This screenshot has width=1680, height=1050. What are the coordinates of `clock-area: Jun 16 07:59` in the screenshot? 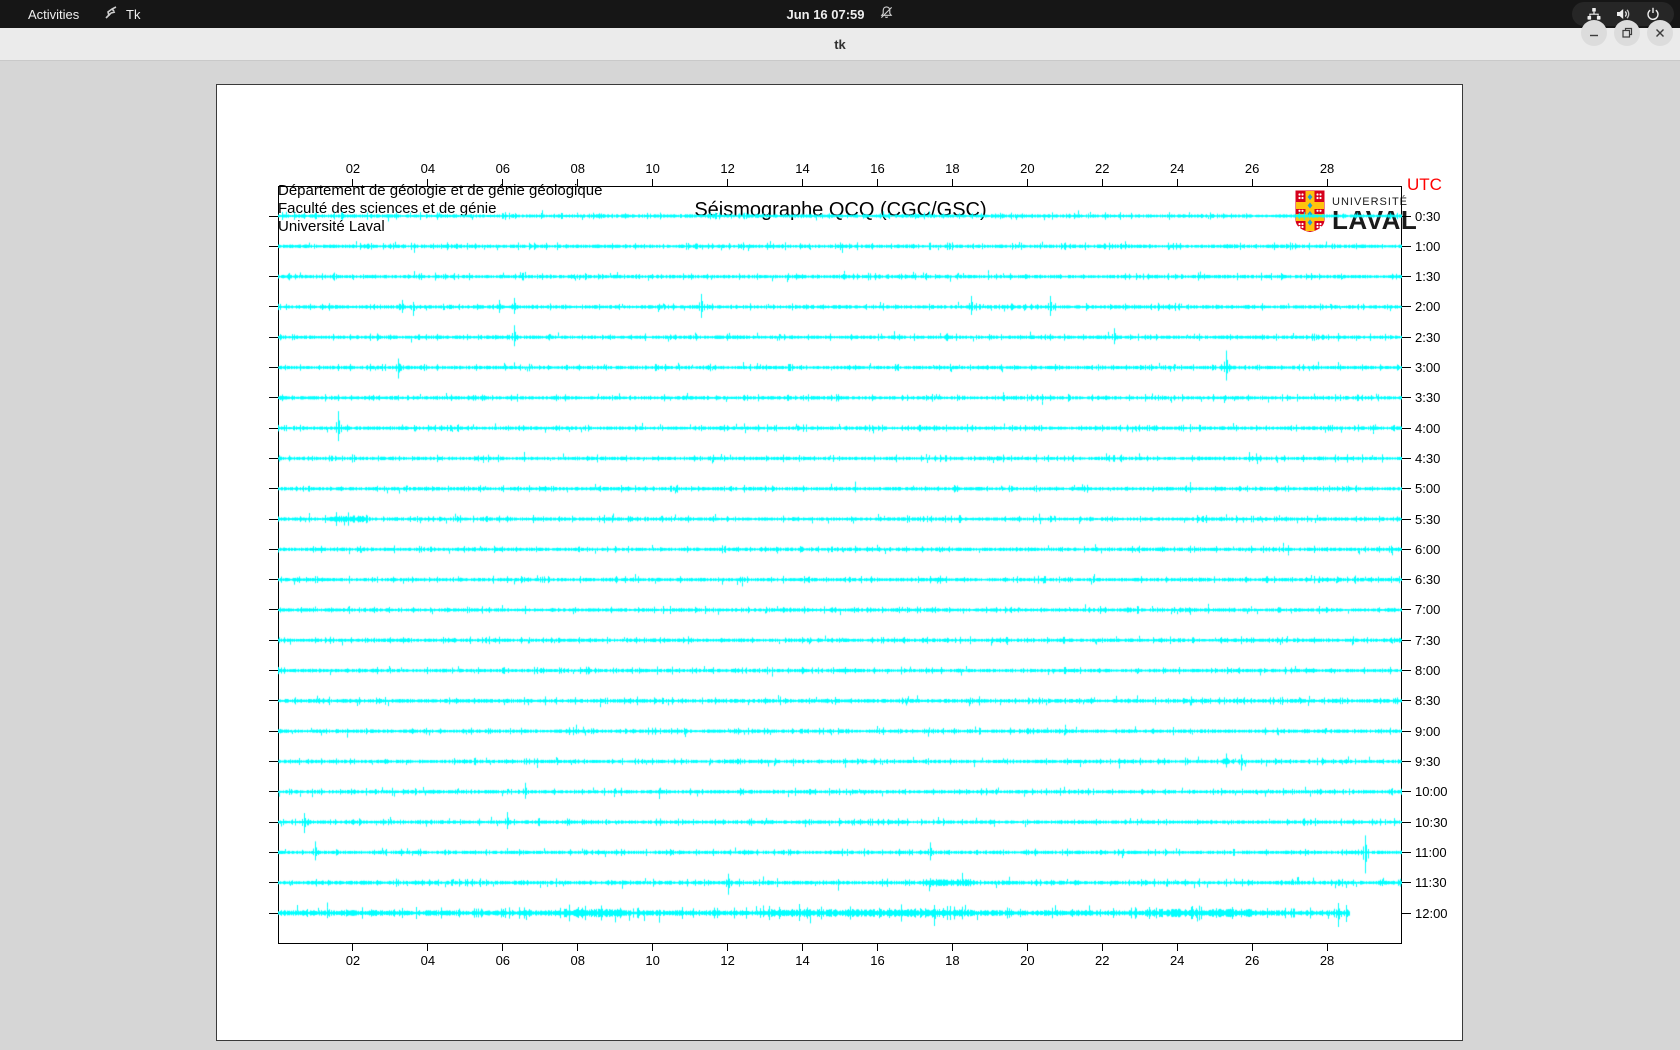 It's located at (840, 14).